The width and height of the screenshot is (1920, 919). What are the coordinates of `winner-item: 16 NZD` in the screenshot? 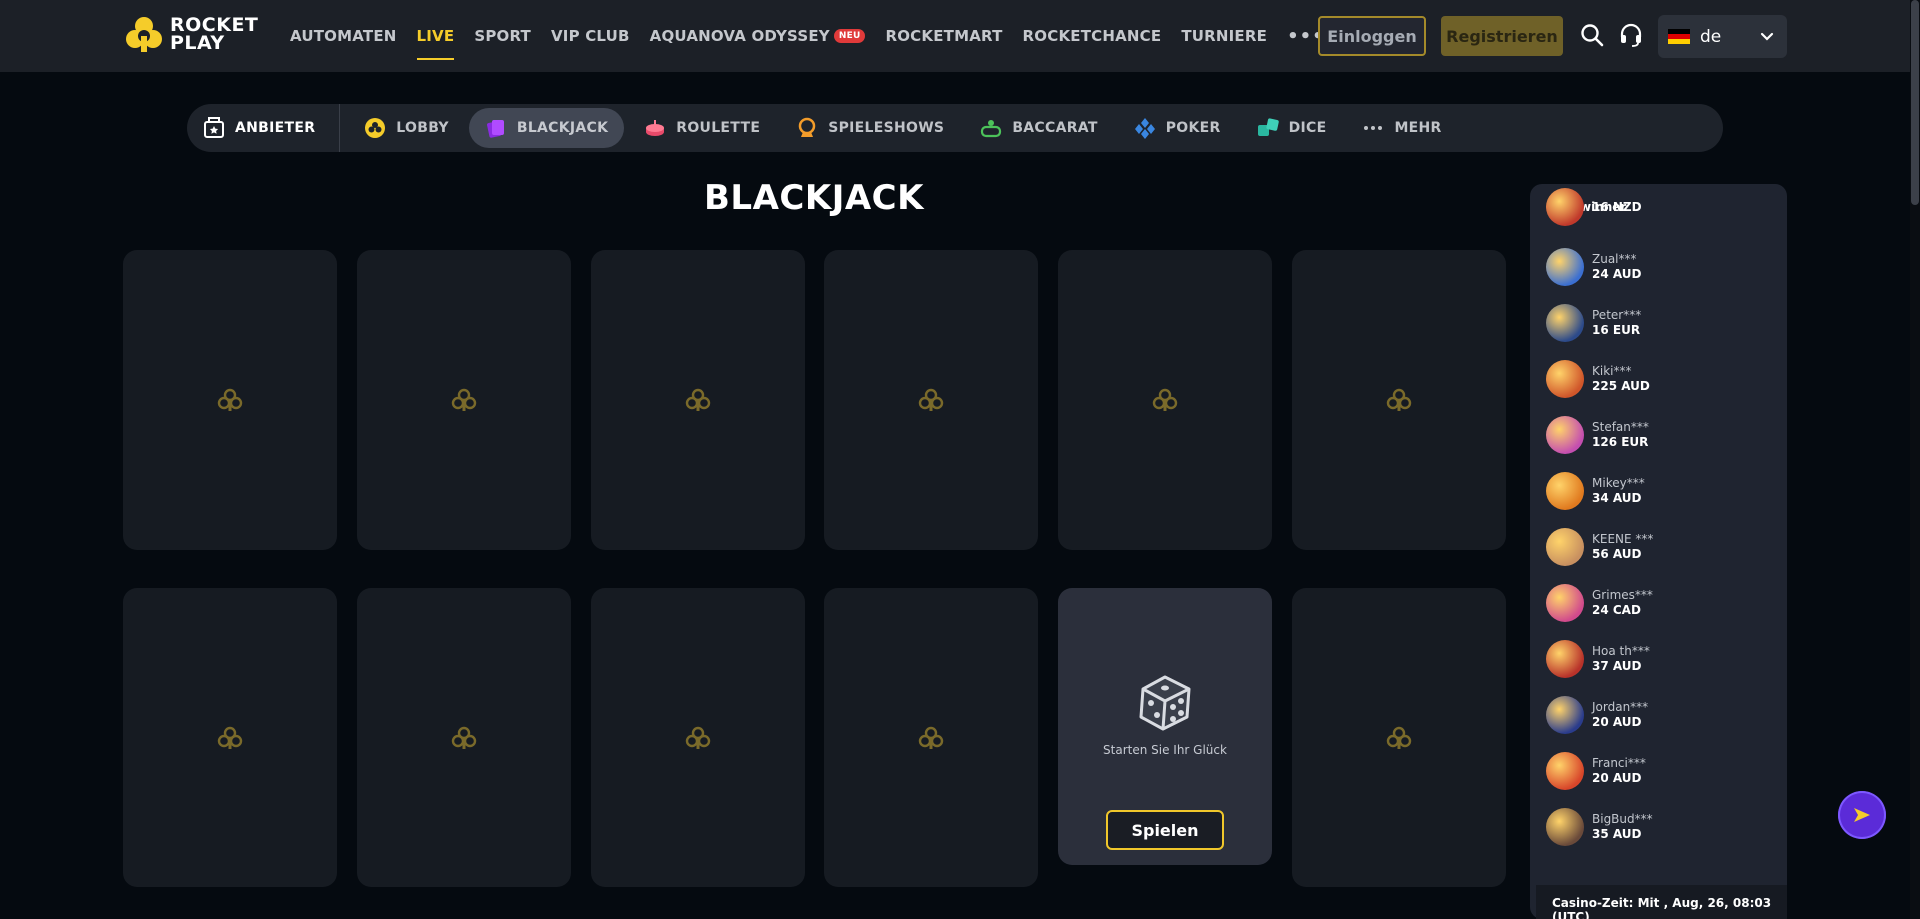 It's located at (1594, 207).